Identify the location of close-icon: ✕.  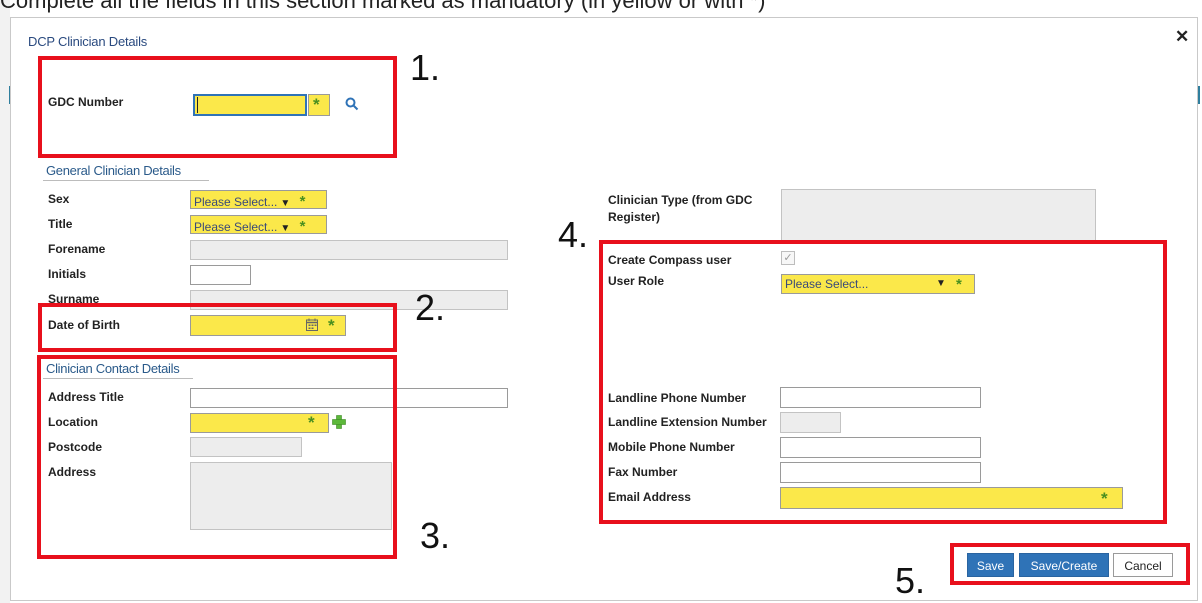
(1182, 37).